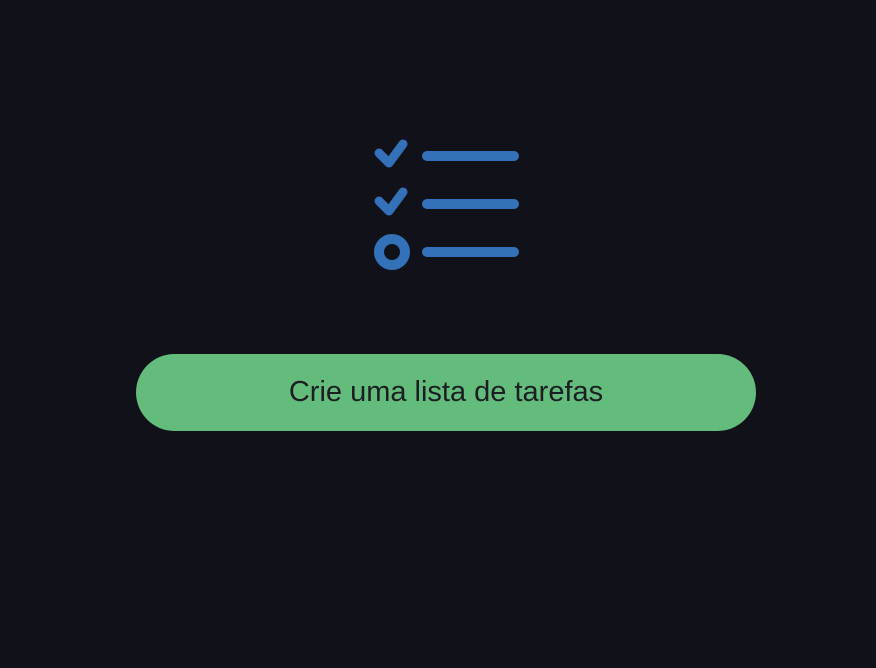 The height and width of the screenshot is (668, 876). I want to click on create-todo-list-button: Crie uma lista de tarefas, so click(446, 392).